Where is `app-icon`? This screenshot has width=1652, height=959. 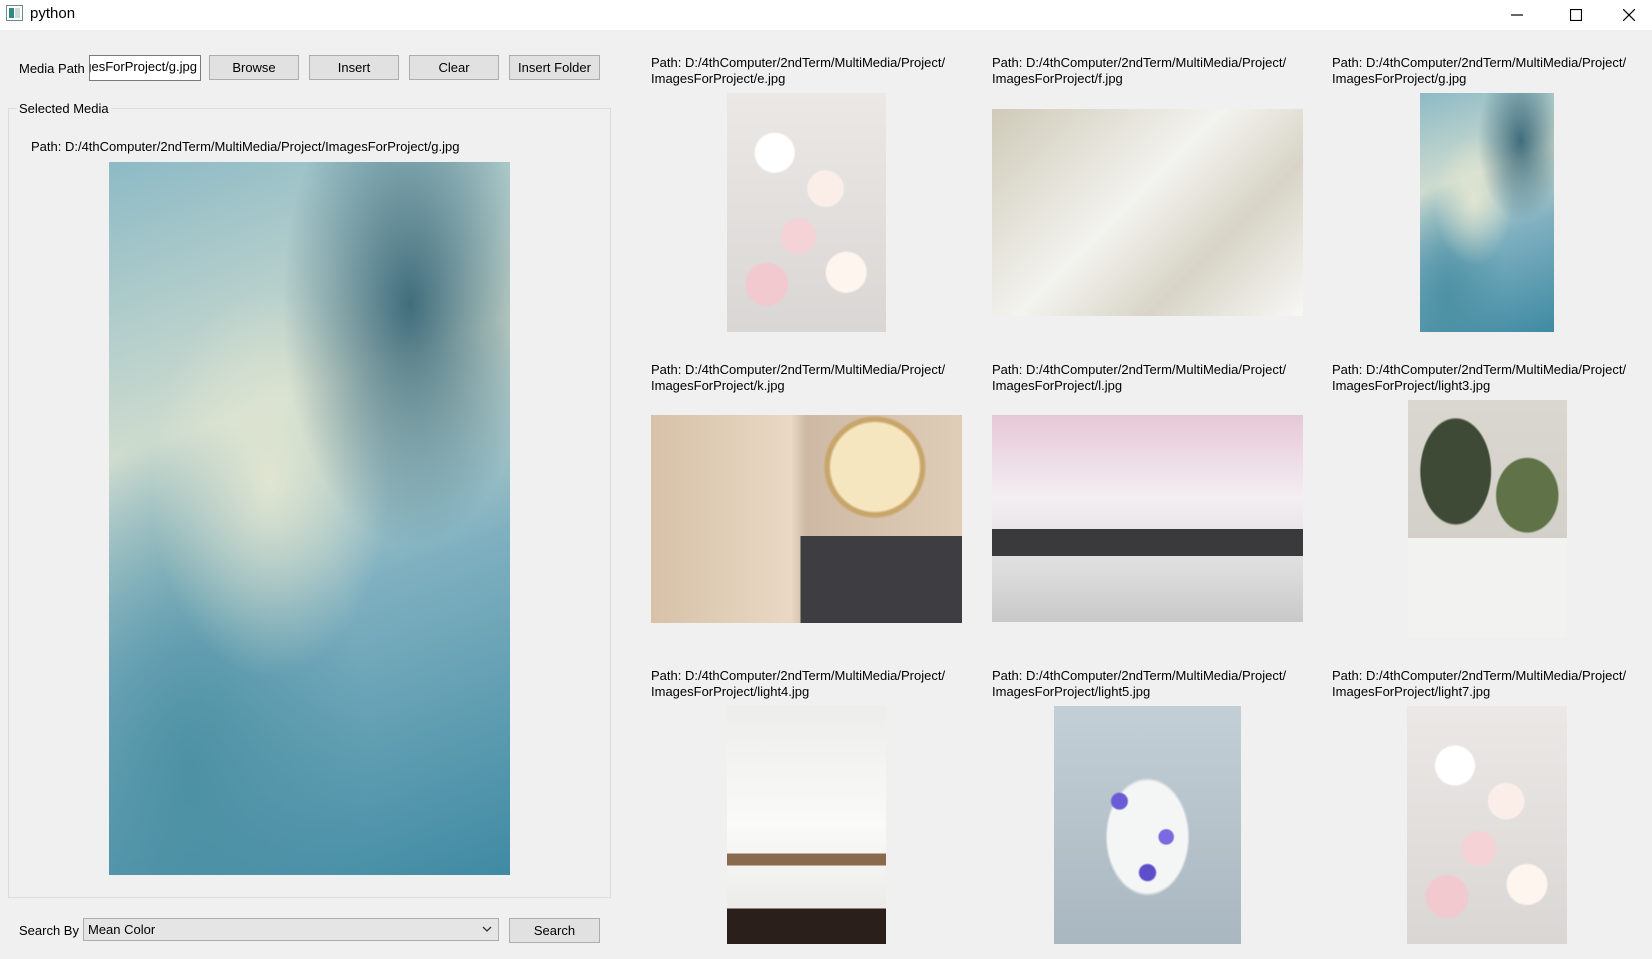 app-icon is located at coordinates (14, 13).